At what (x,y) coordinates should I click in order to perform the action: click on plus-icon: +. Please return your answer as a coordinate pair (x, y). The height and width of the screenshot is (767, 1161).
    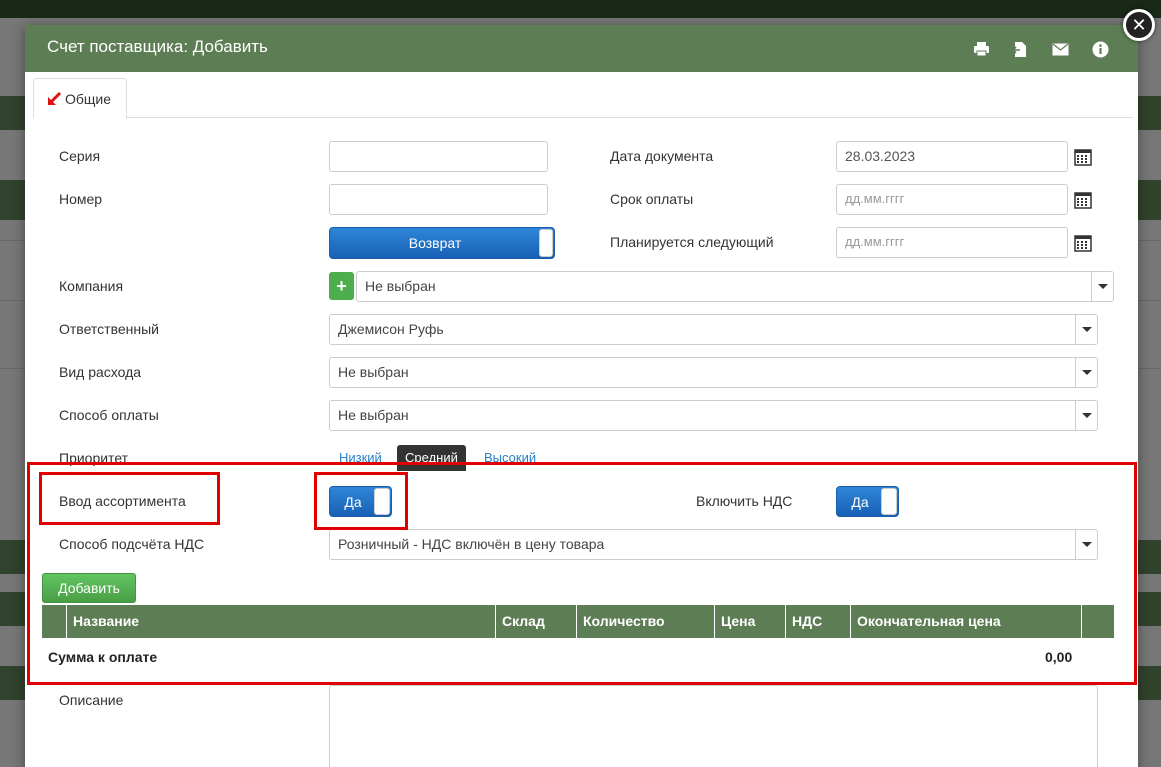
    Looking at the image, I should click on (341, 285).